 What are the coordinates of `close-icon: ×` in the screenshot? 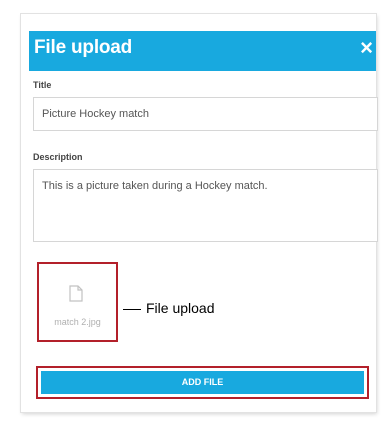 It's located at (366, 48).